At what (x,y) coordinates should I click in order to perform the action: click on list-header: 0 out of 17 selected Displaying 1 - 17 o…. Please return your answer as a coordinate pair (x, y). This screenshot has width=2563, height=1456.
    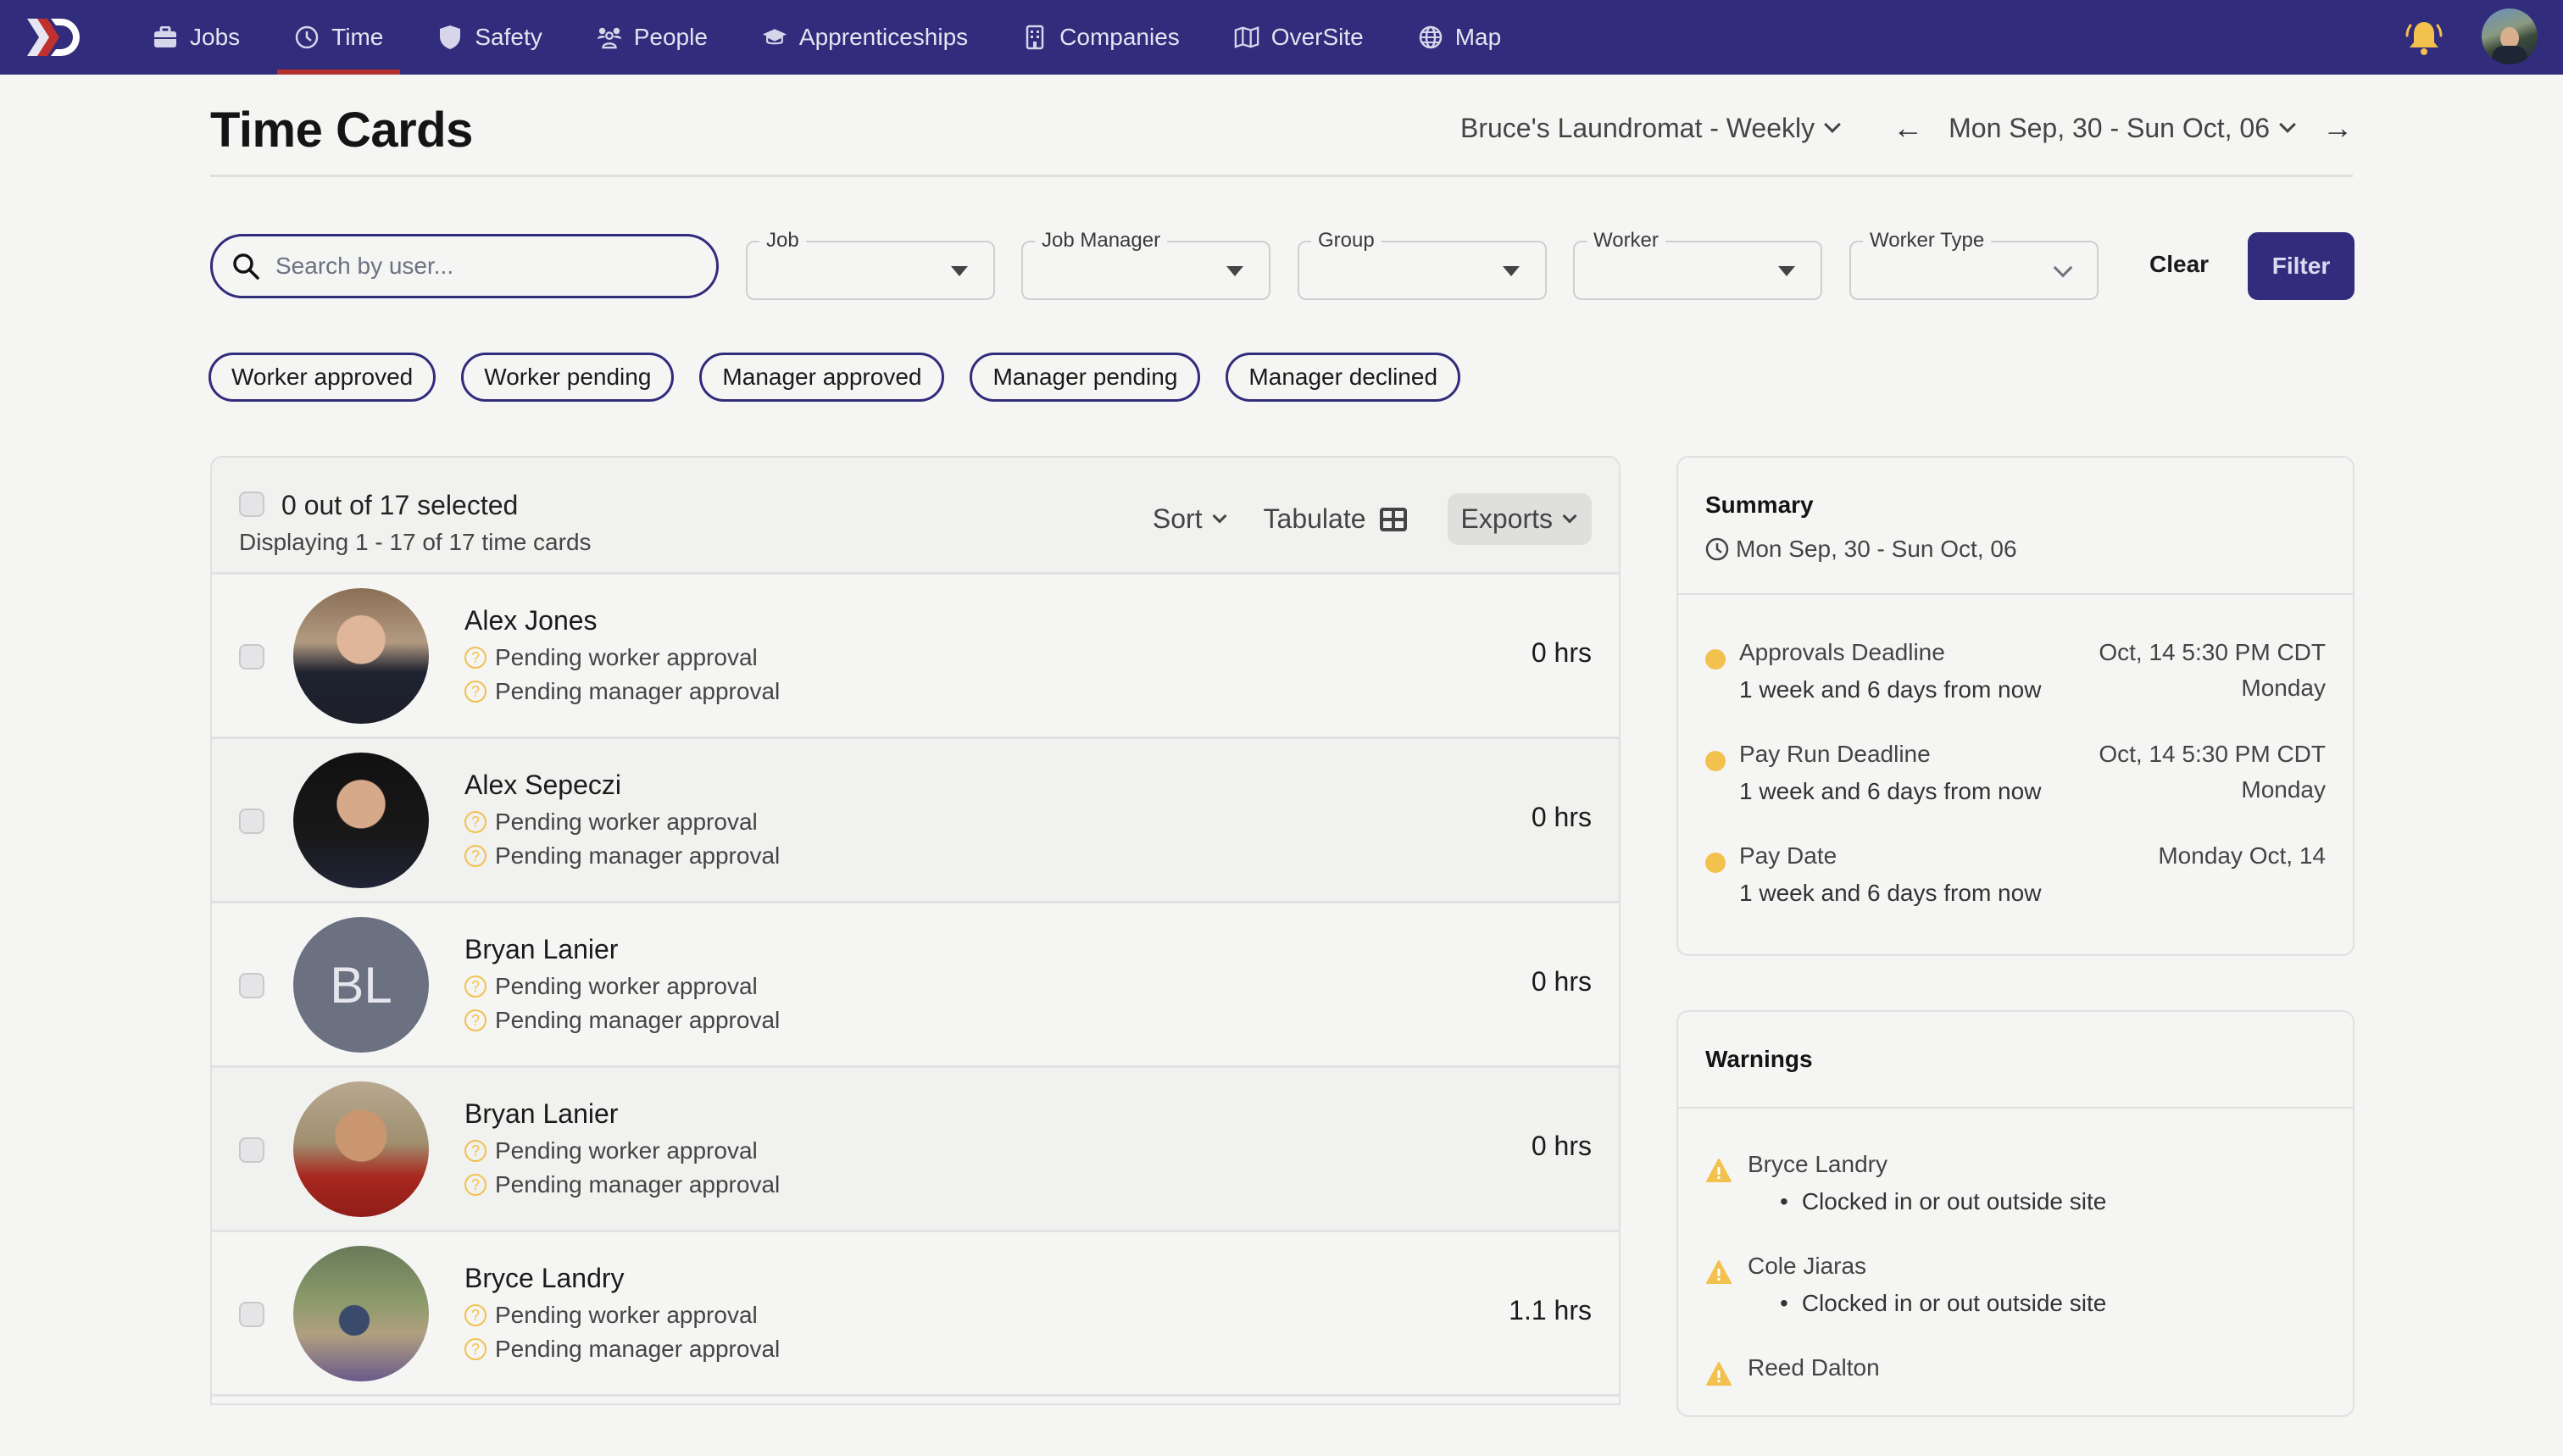
    Looking at the image, I should click on (915, 517).